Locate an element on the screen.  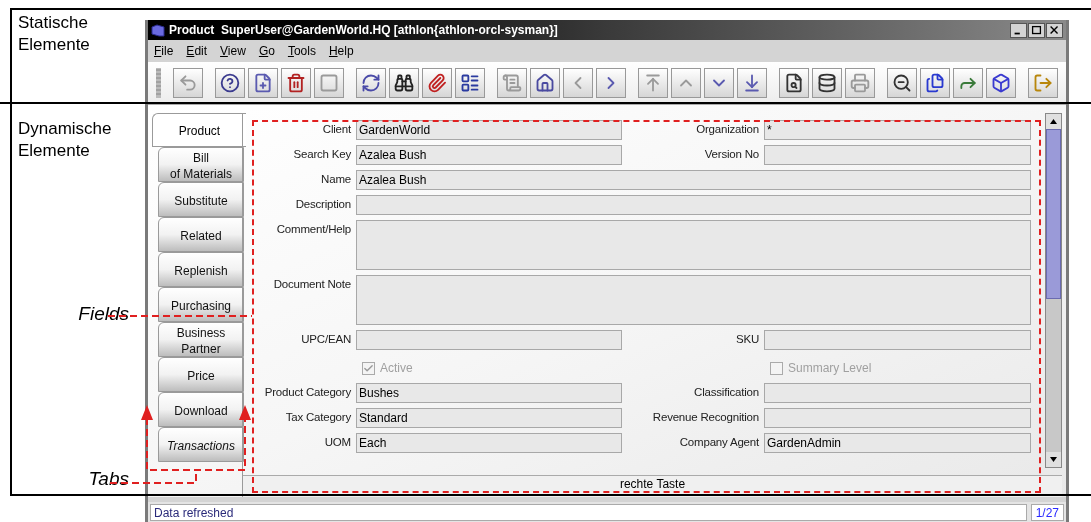
house-icon is located at coordinates (545, 83).